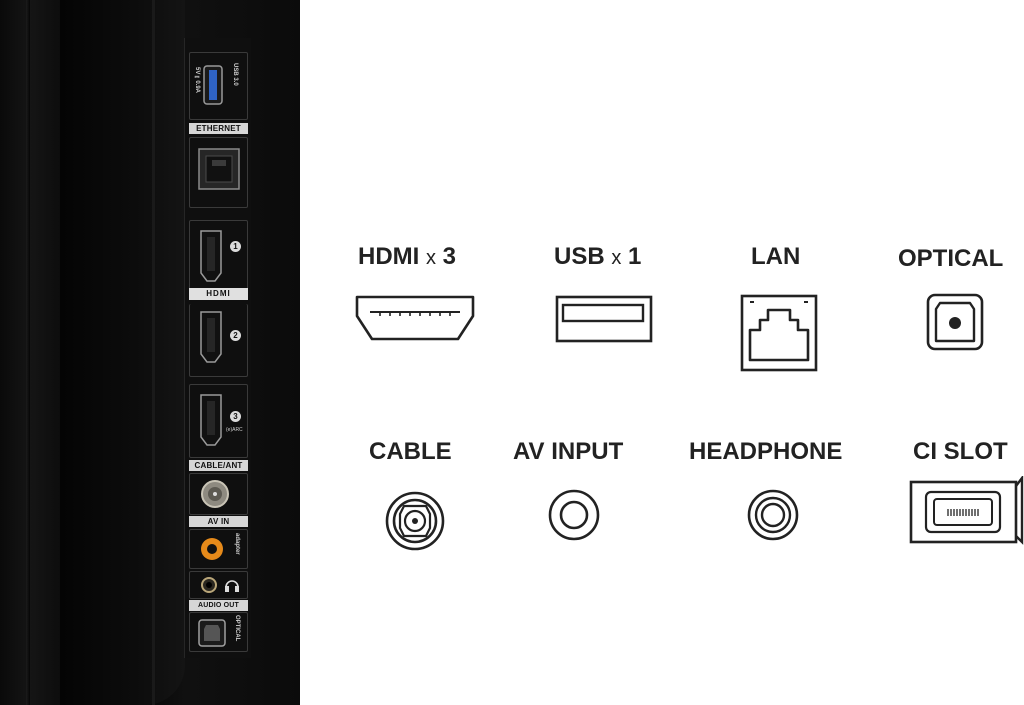 The width and height of the screenshot is (1024, 705). Describe the element at coordinates (218, 128) in the screenshot. I see `ethernet-label: ETHERNET` at that location.